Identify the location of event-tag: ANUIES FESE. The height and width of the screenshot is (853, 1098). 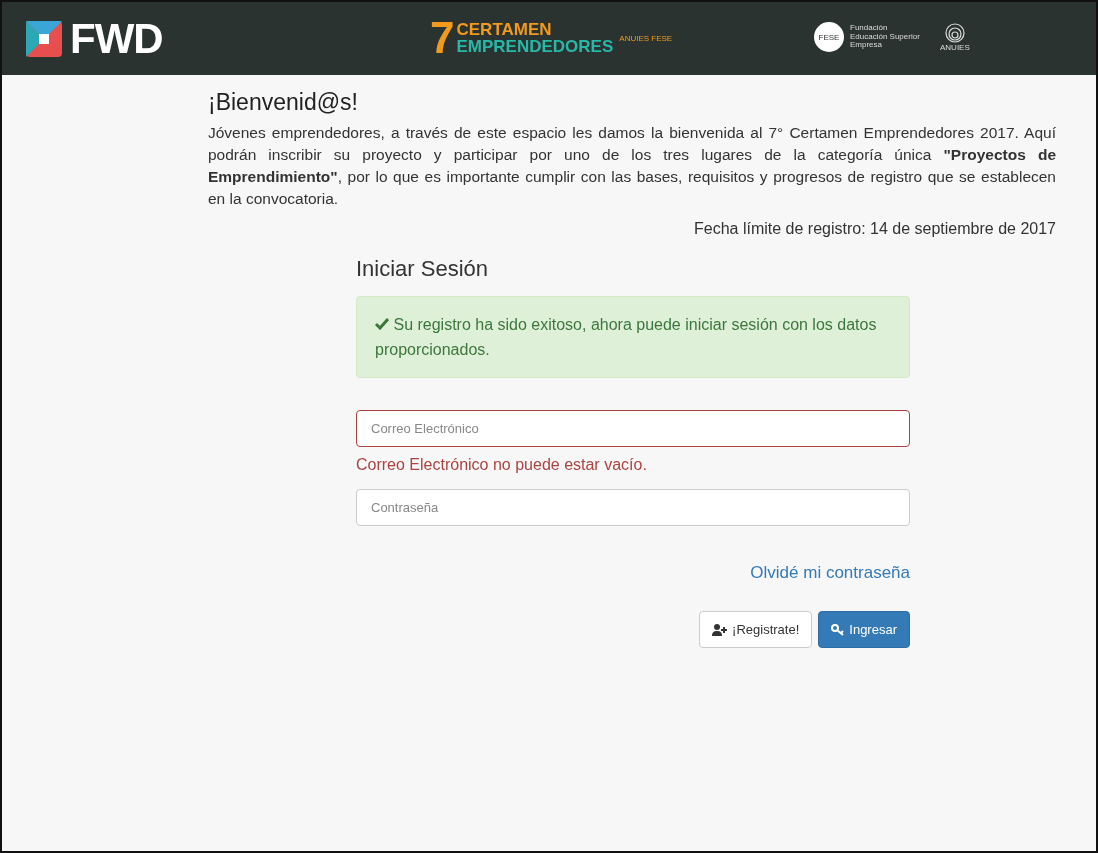
(646, 38).